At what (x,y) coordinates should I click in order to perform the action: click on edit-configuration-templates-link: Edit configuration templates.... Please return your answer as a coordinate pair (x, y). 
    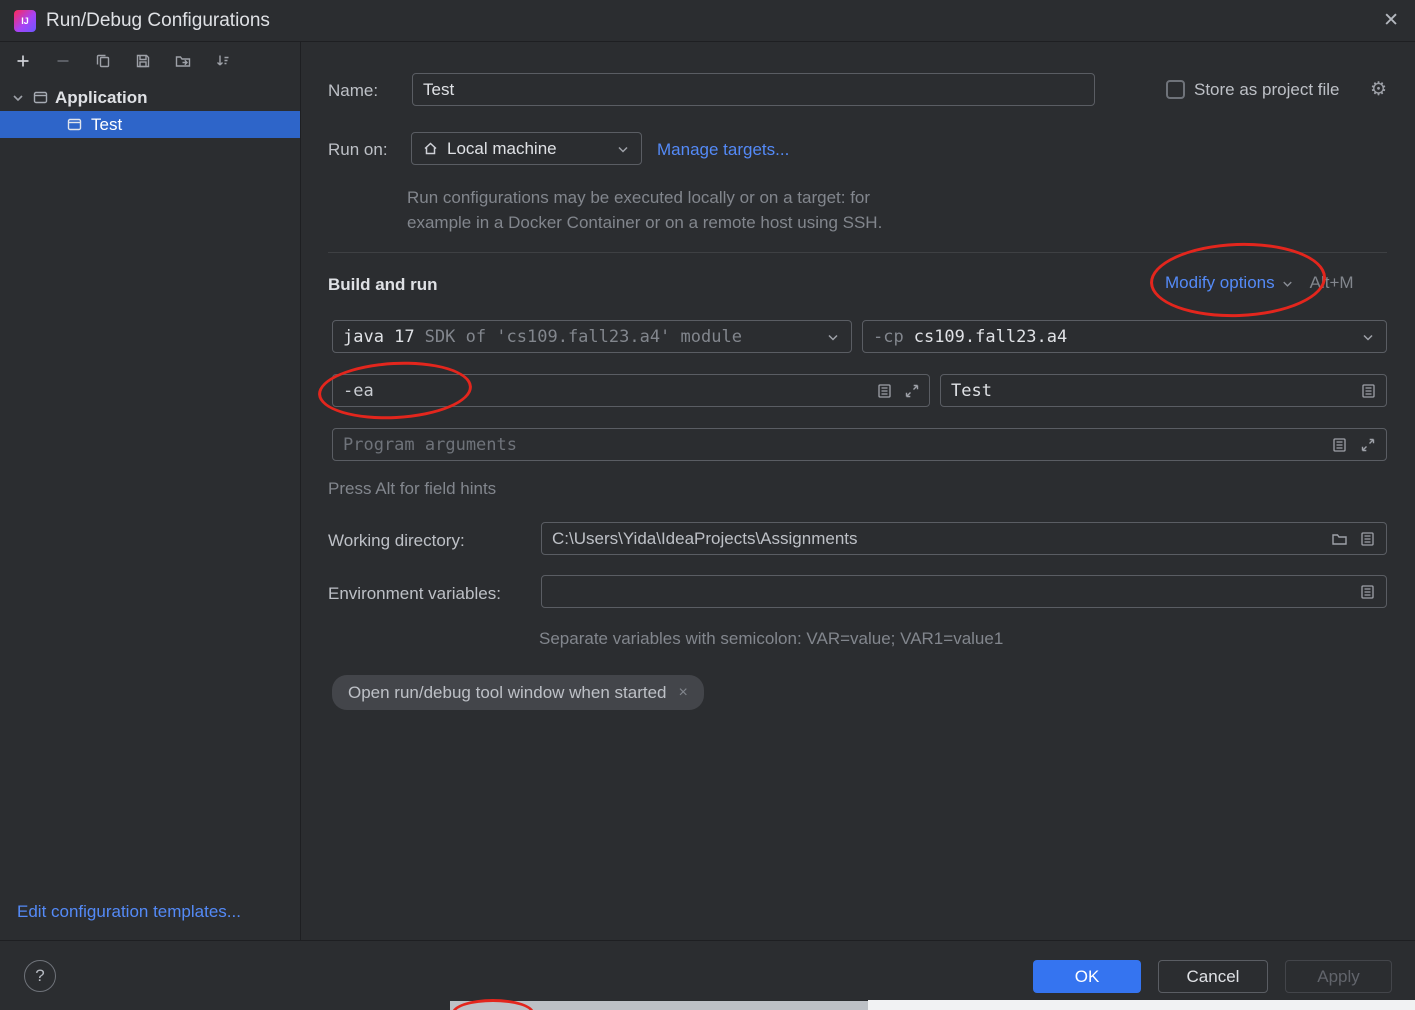
    Looking at the image, I should click on (129, 912).